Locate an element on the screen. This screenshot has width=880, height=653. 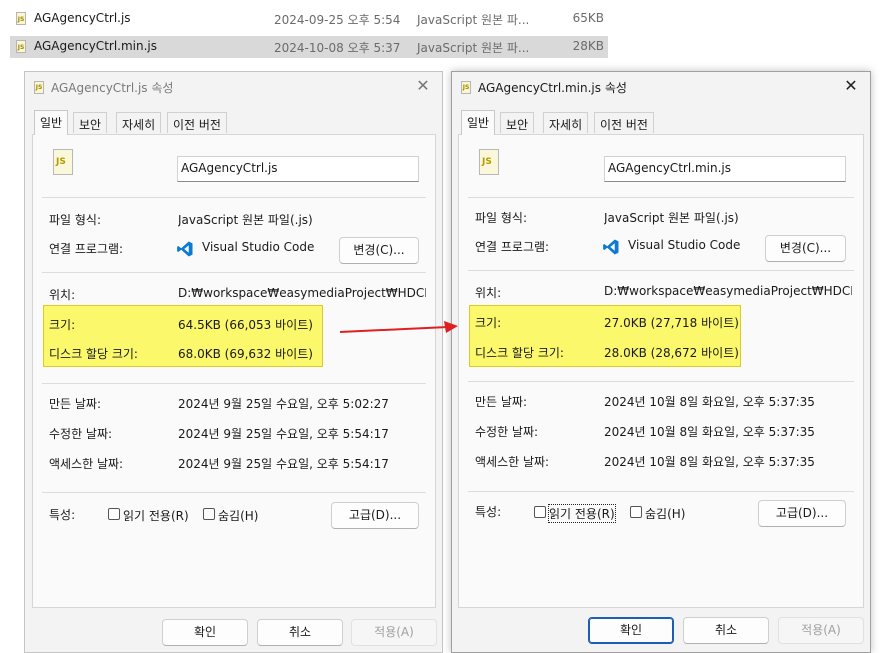
dialog-title: AGAgencyCtrl.js 속성 is located at coordinates (112, 88).